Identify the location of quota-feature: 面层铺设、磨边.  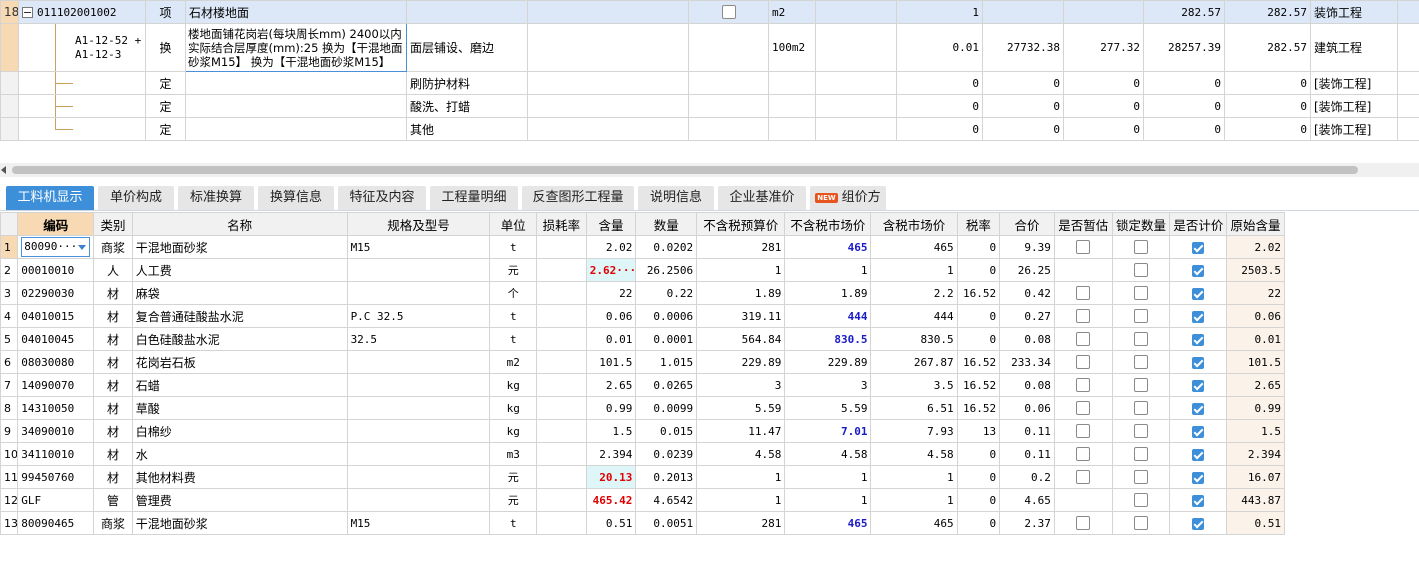
(467, 47).